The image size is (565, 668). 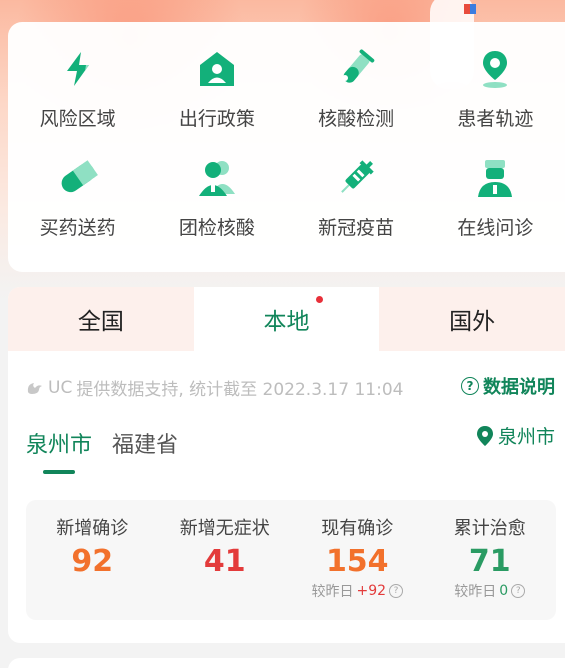 What do you see at coordinates (356, 203) in the screenshot?
I see `service-vaccine: 新冠疫苗` at bounding box center [356, 203].